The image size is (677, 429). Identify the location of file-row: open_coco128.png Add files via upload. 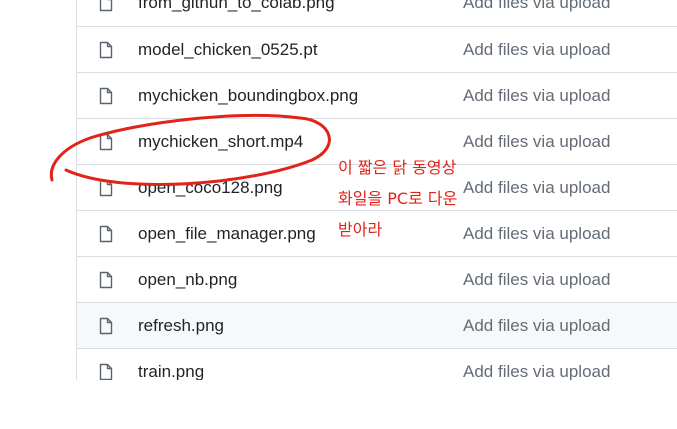
(377, 187).